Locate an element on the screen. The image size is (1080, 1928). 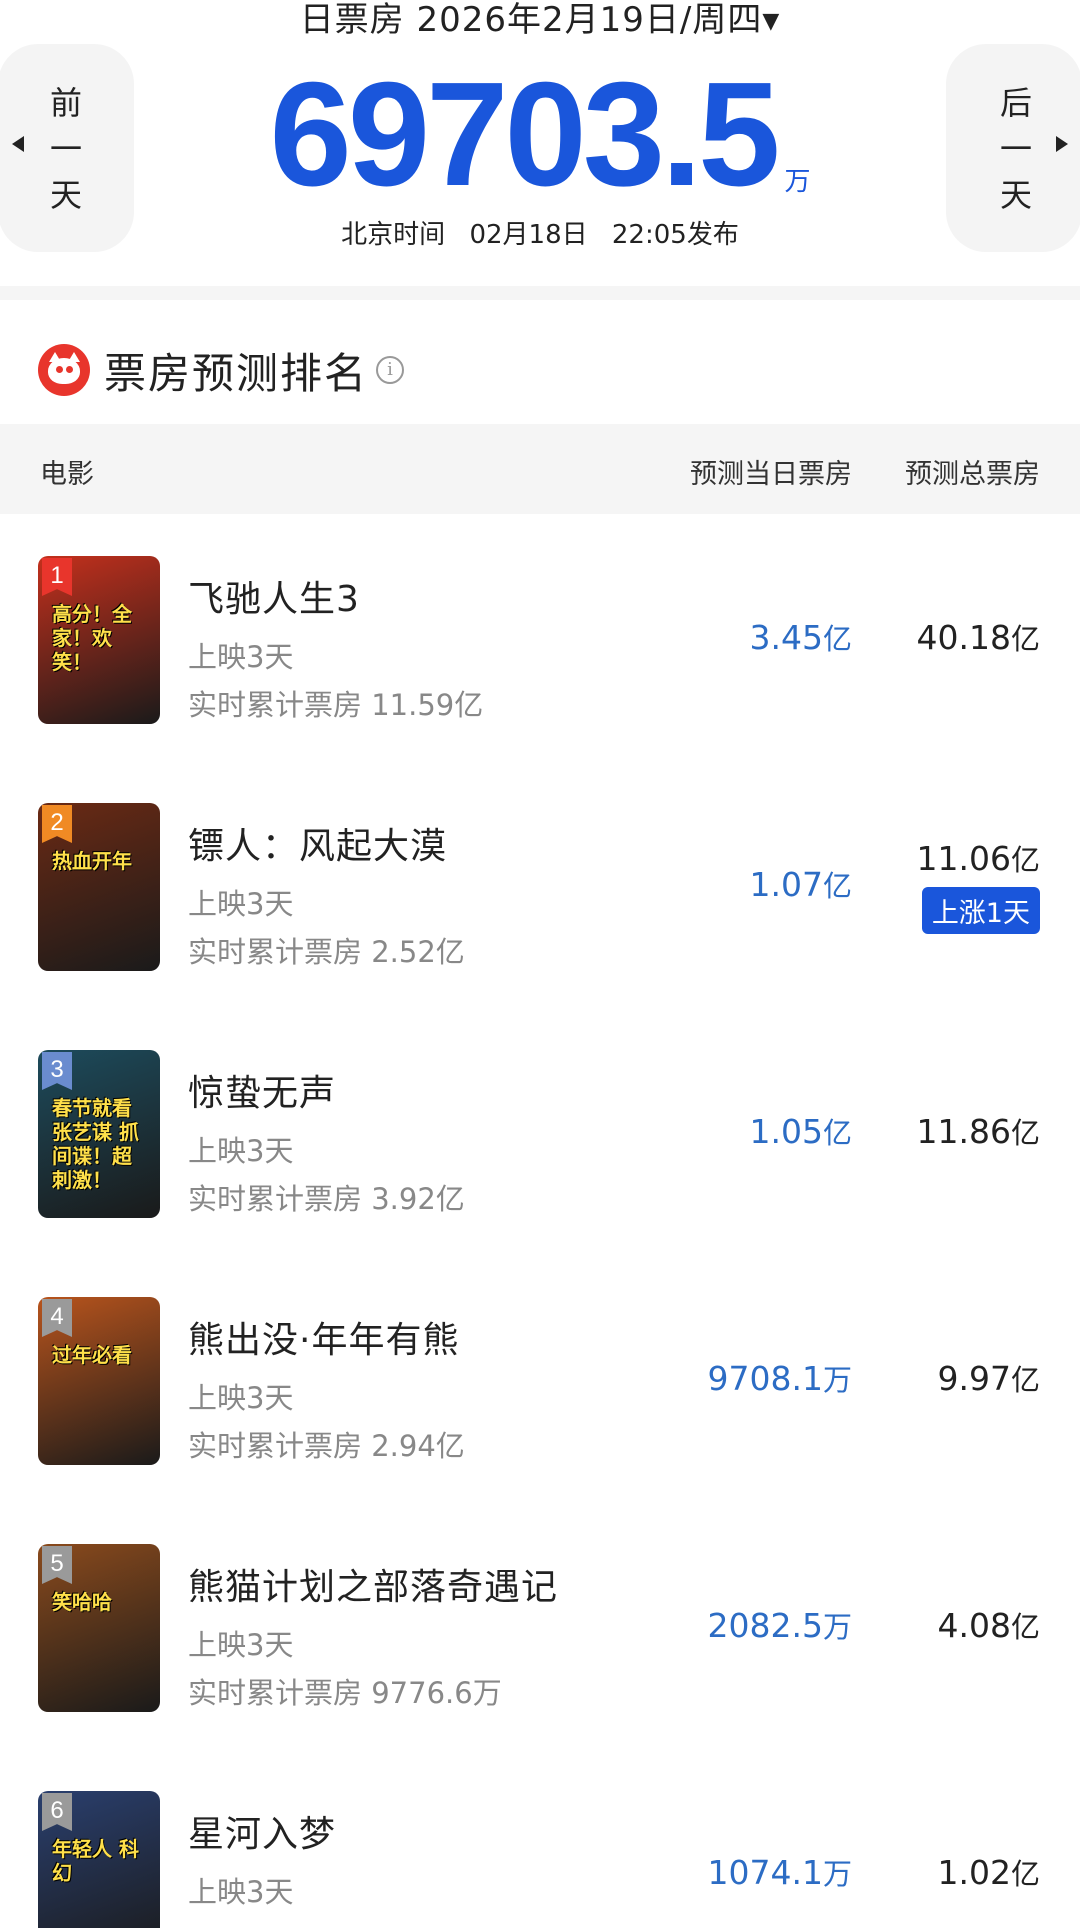
total-box-office: 69703.5 万 is located at coordinates (540, 135).